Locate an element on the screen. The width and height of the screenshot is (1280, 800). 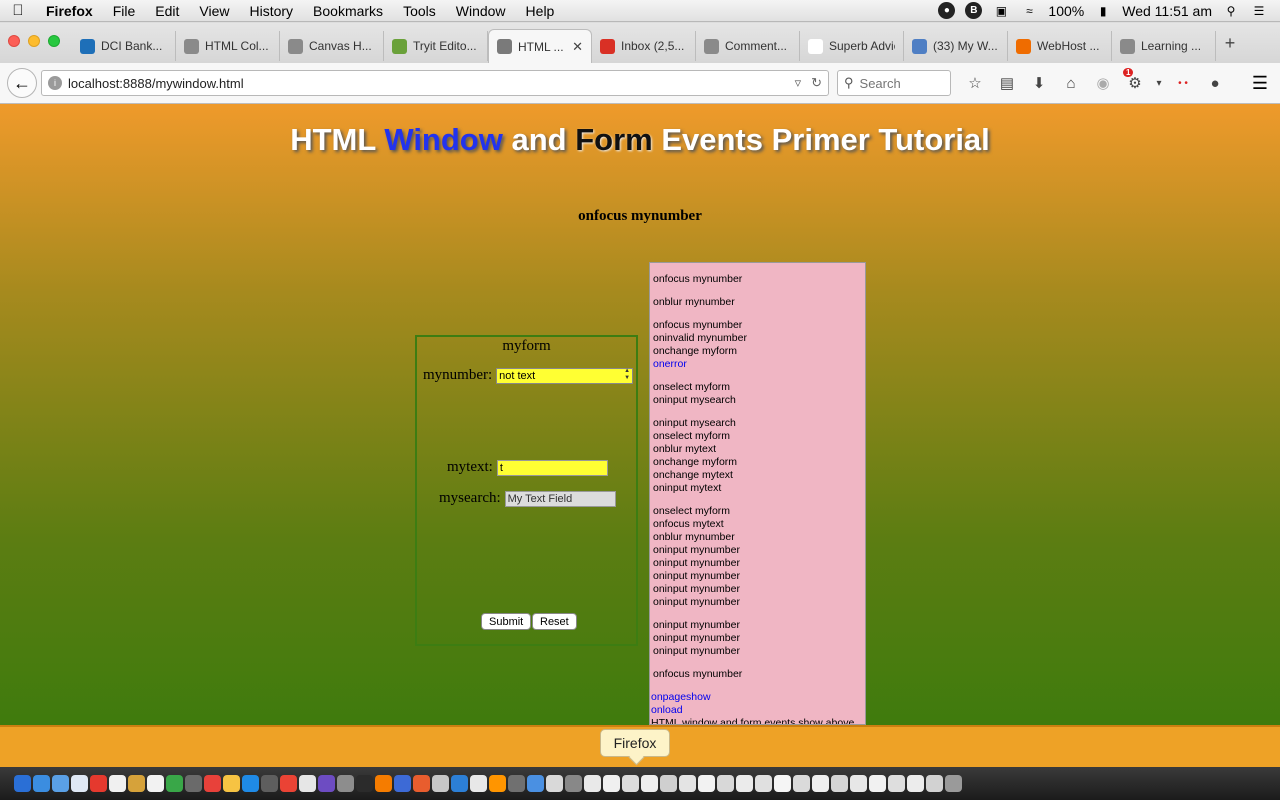
mynumber-input is located at coordinates (565, 376).